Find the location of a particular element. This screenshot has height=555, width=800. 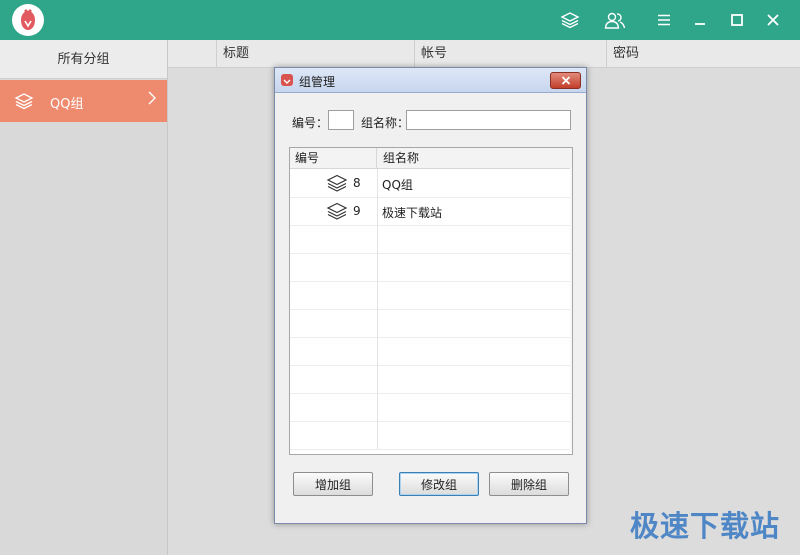

group-name-input is located at coordinates (488, 120).